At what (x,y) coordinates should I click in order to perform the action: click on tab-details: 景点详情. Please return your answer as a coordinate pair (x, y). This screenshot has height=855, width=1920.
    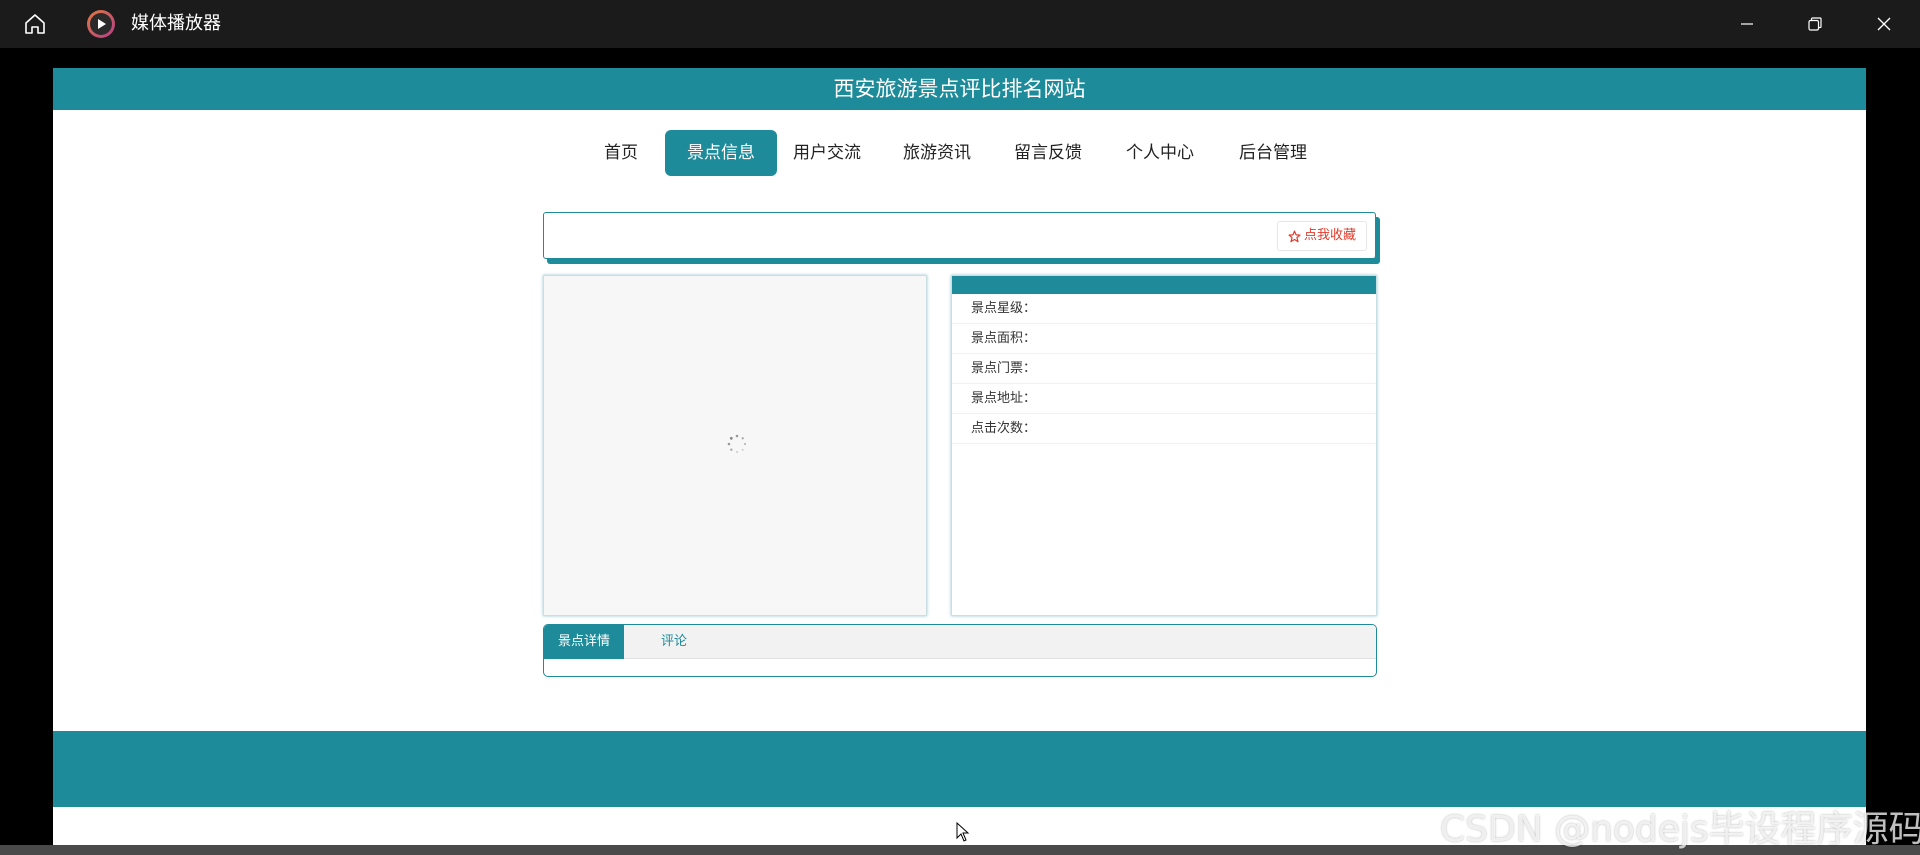
    Looking at the image, I should click on (584, 642).